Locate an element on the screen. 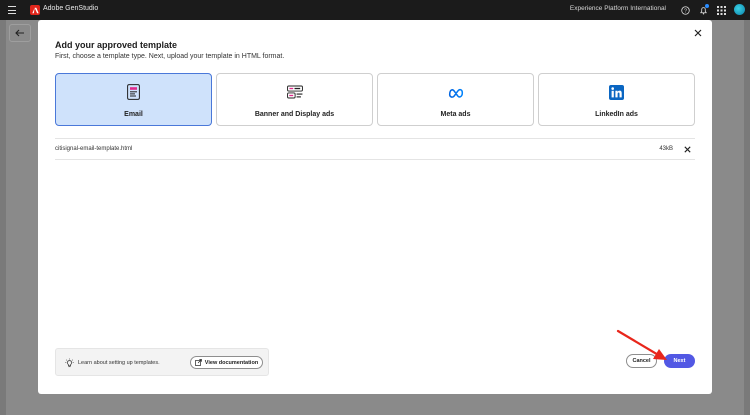 The image size is (750, 415). apps-grid-icon is located at coordinates (721, 10).